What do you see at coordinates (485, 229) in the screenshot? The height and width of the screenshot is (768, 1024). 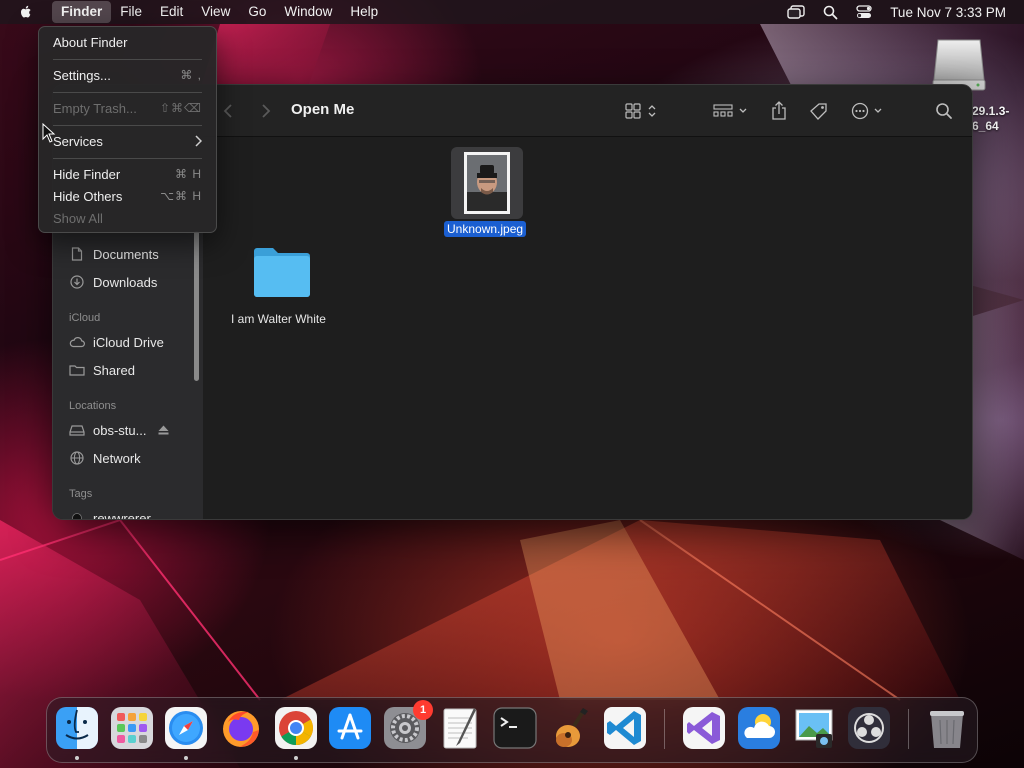 I see `file-name-label: Unknown.jpeg` at bounding box center [485, 229].